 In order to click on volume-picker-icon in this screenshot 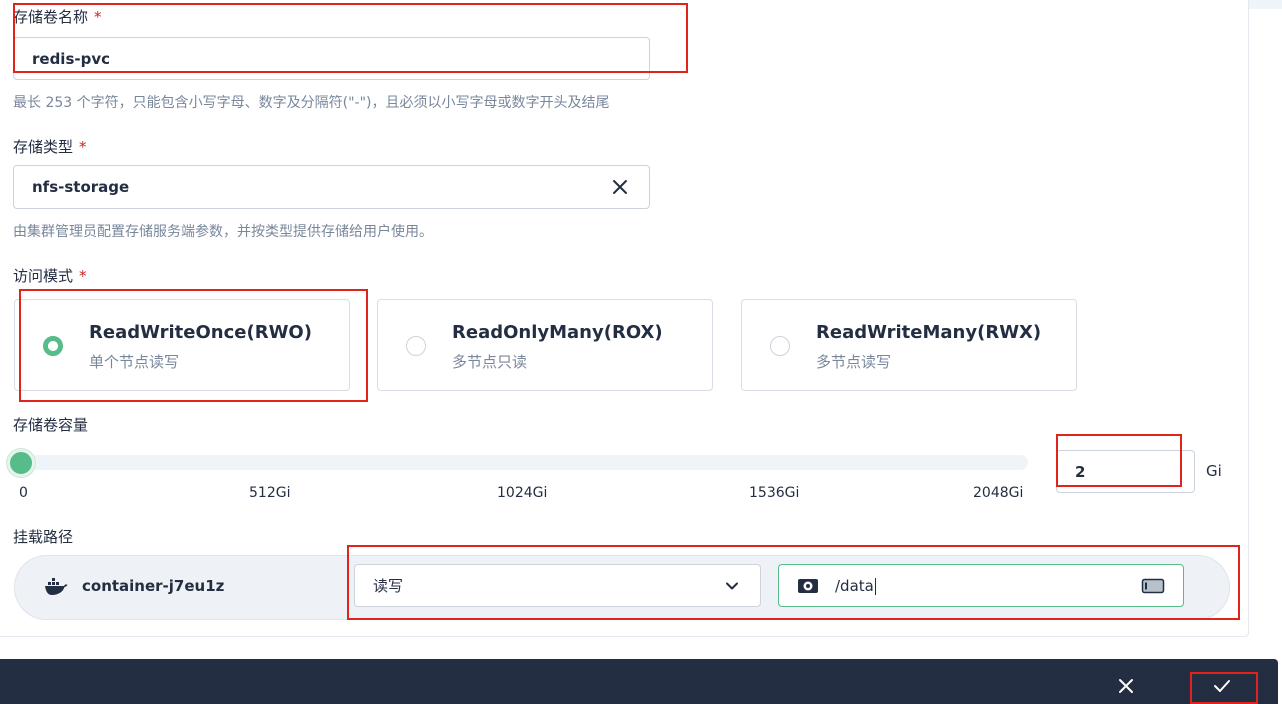, I will do `click(1153, 586)`.